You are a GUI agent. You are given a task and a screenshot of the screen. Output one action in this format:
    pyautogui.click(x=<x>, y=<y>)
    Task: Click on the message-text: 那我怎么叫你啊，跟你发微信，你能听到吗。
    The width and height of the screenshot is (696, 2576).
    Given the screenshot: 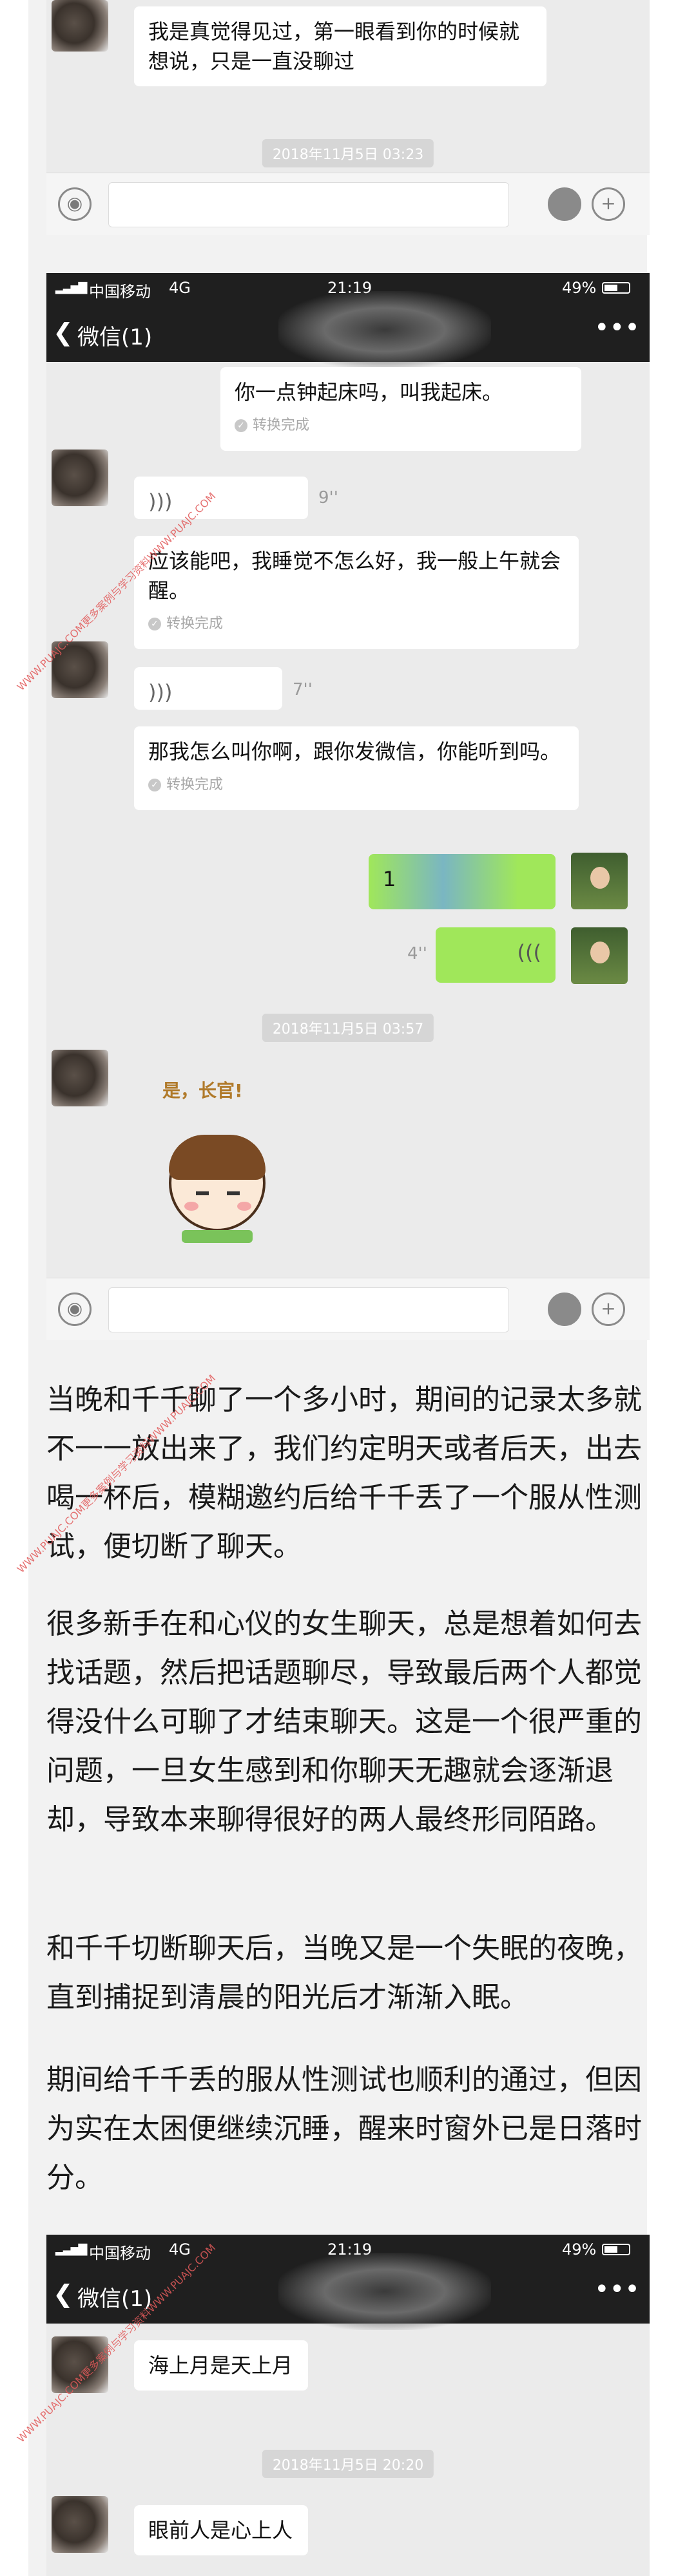 What is the action you would take?
    pyautogui.click(x=355, y=751)
    